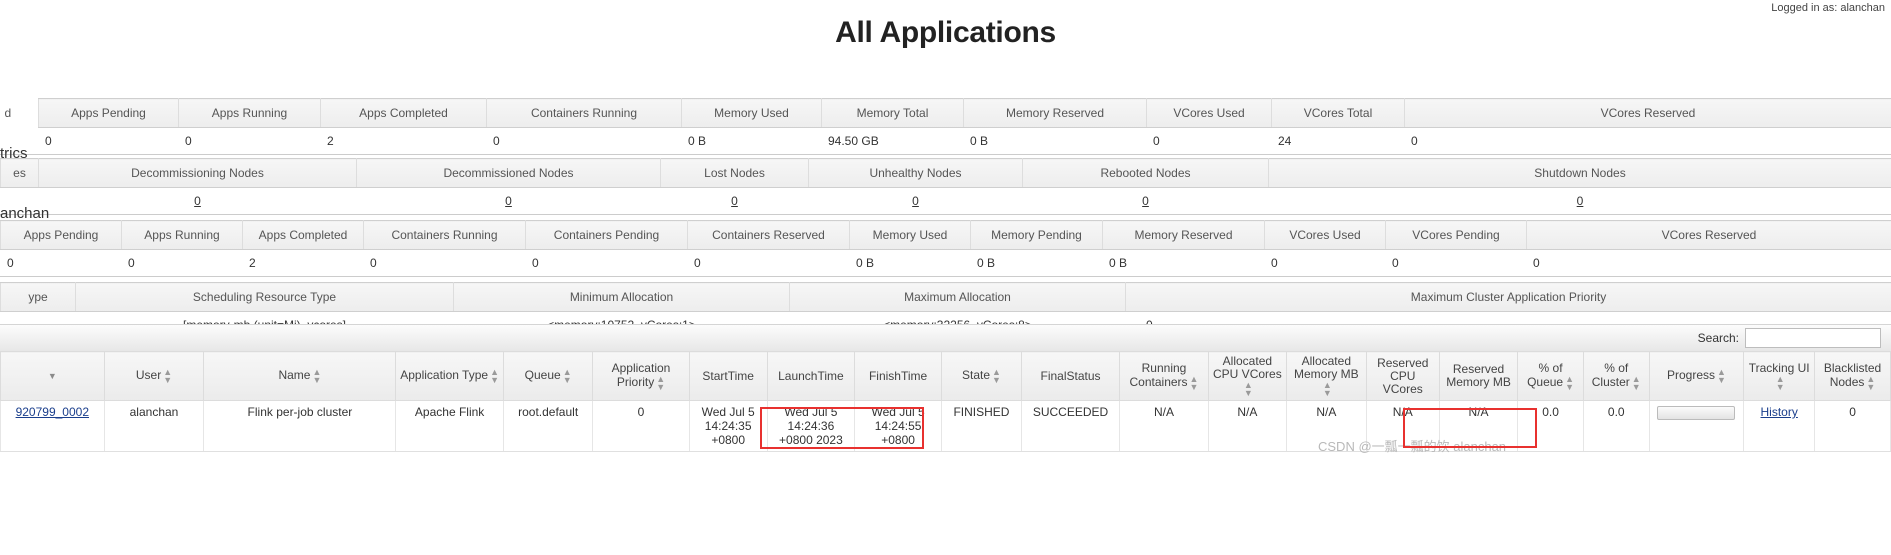 The image size is (1891, 555). I want to click on col-user-memory-reserved: Memory Reserved, so click(1183, 235).